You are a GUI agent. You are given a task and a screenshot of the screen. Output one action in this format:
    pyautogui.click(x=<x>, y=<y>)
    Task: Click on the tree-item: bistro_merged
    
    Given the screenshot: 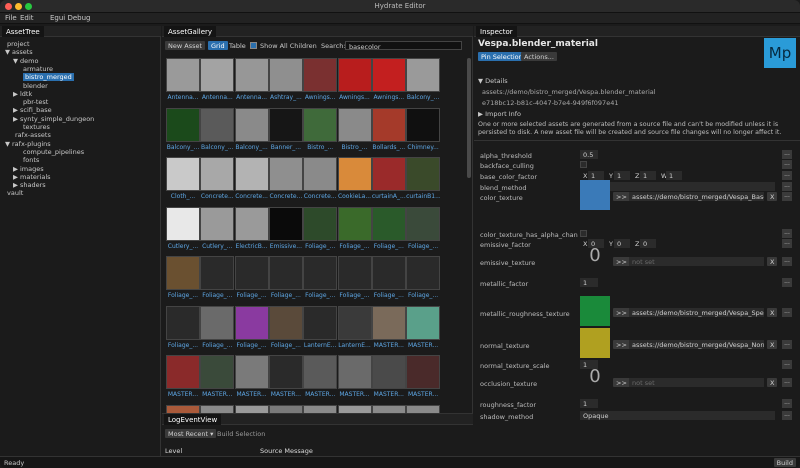 What is the action you would take?
    pyautogui.click(x=47, y=77)
    